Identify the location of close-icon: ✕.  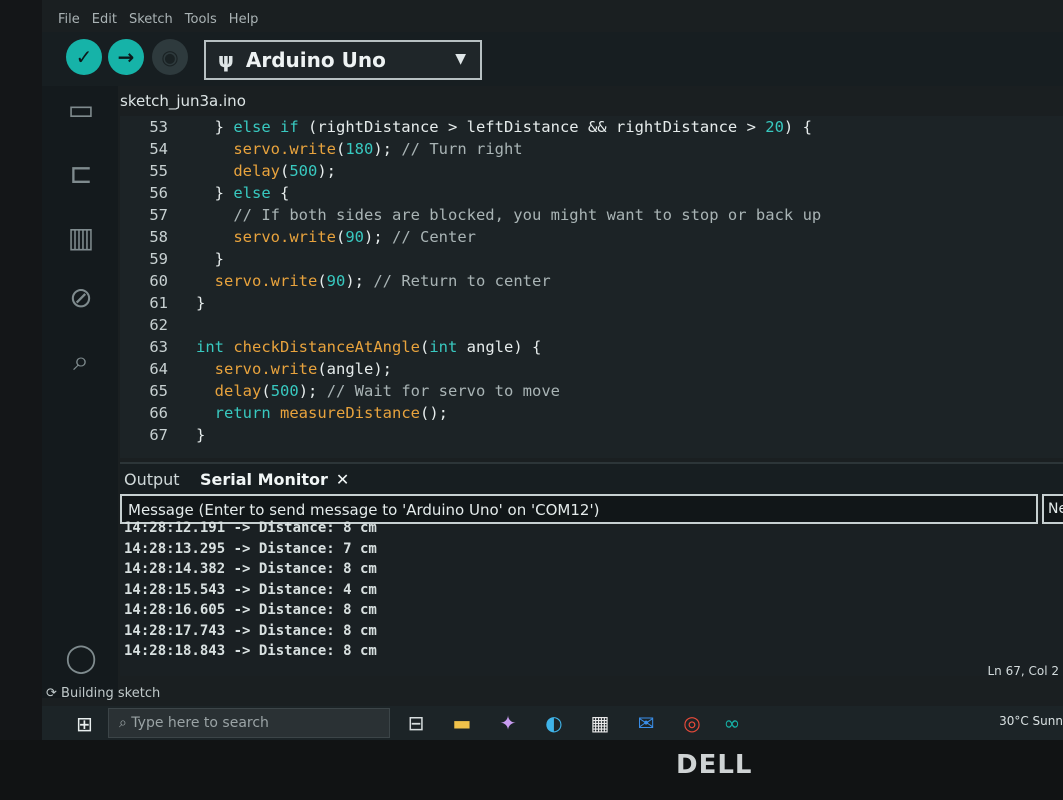
(342, 479).